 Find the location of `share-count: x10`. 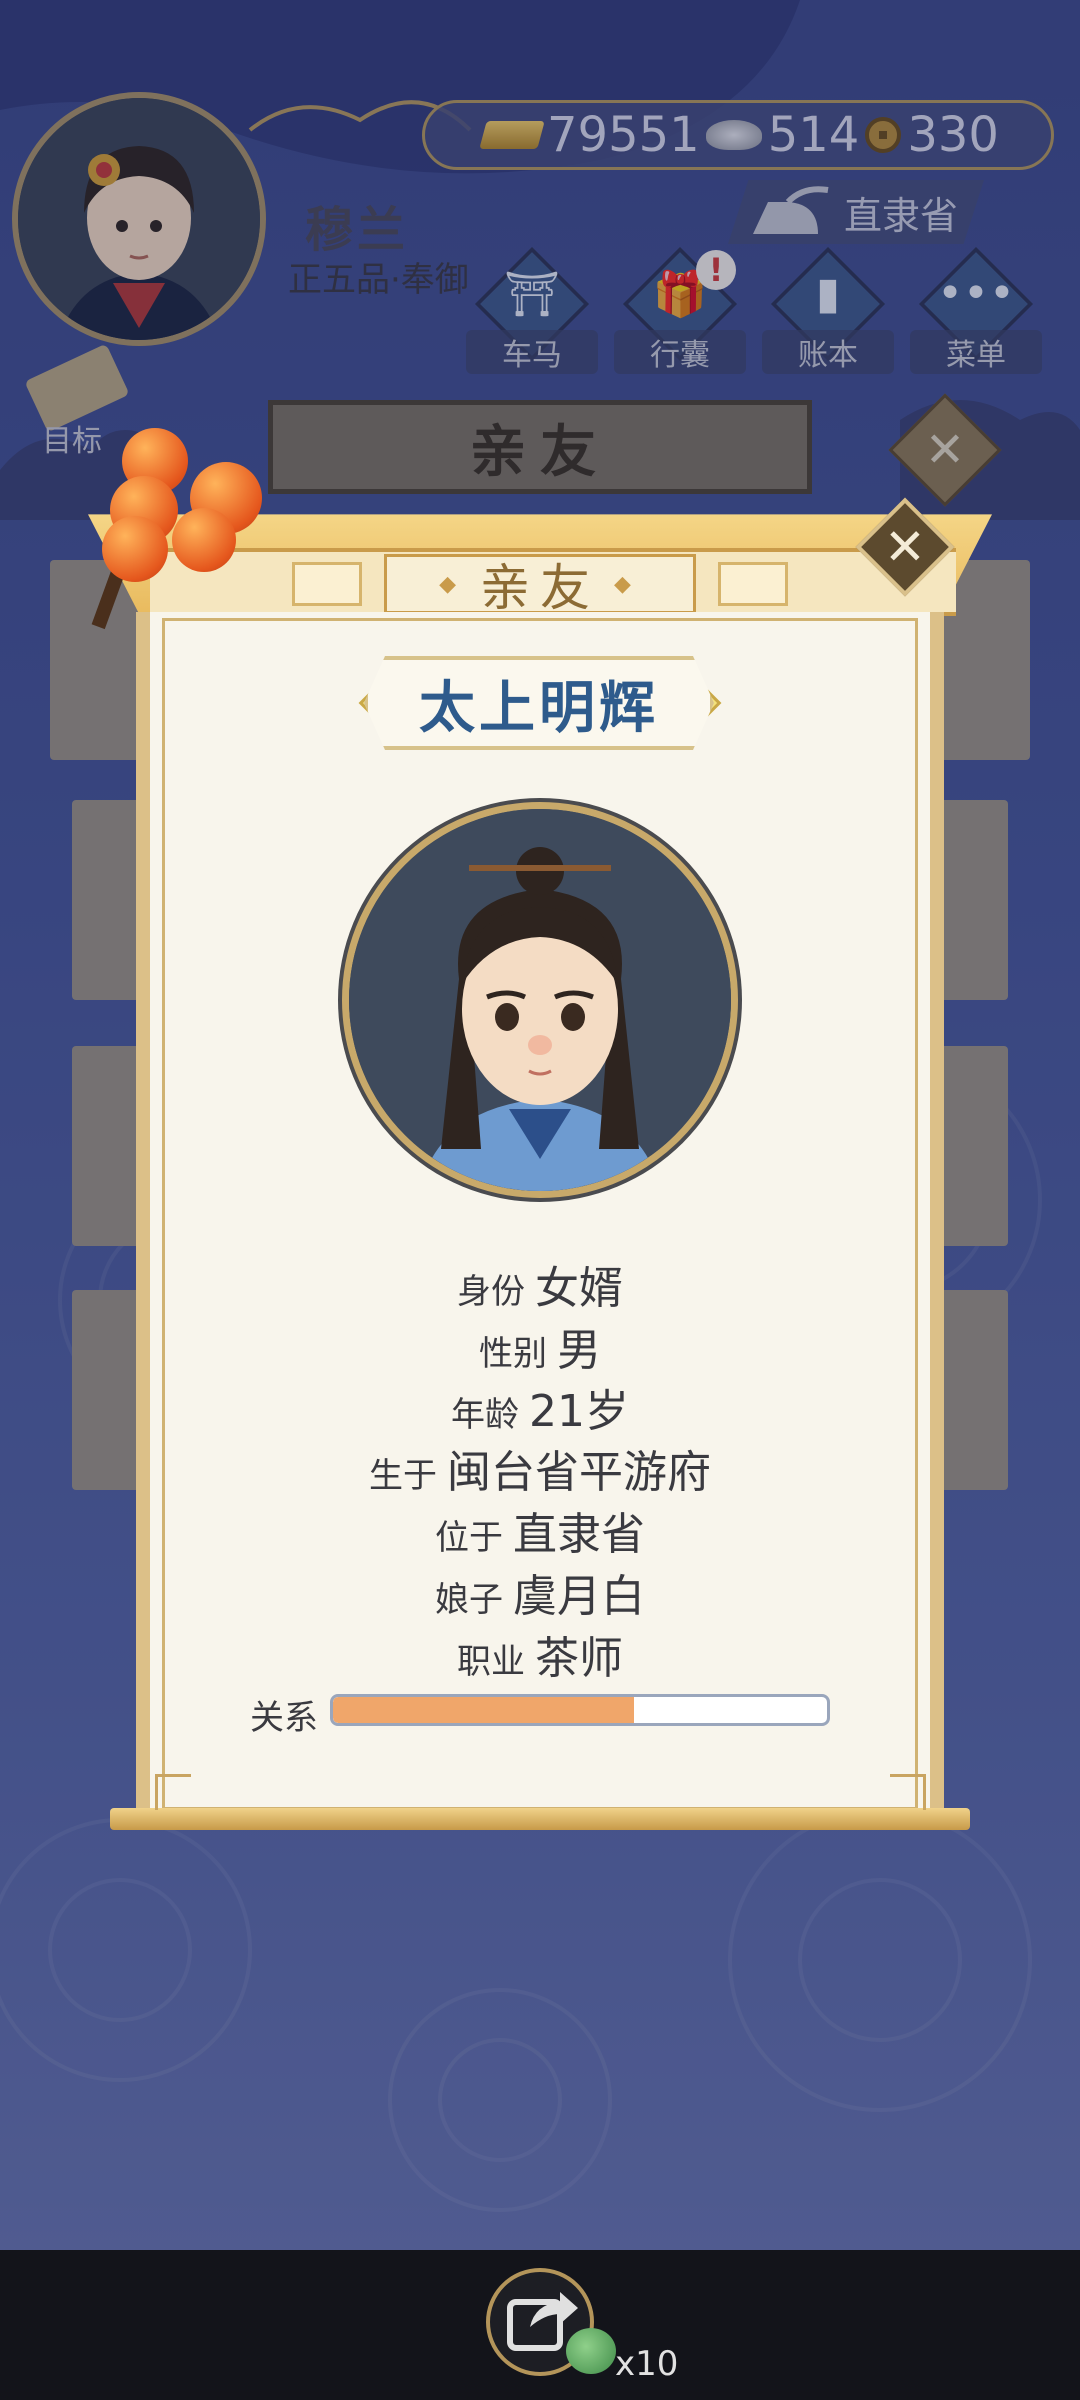

share-count: x10 is located at coordinates (647, 2364).